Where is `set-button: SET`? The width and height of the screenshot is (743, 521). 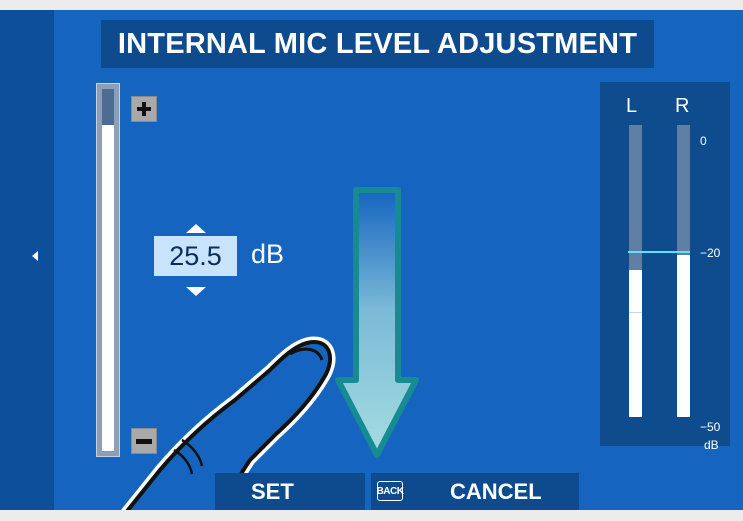 set-button: SET is located at coordinates (290, 491).